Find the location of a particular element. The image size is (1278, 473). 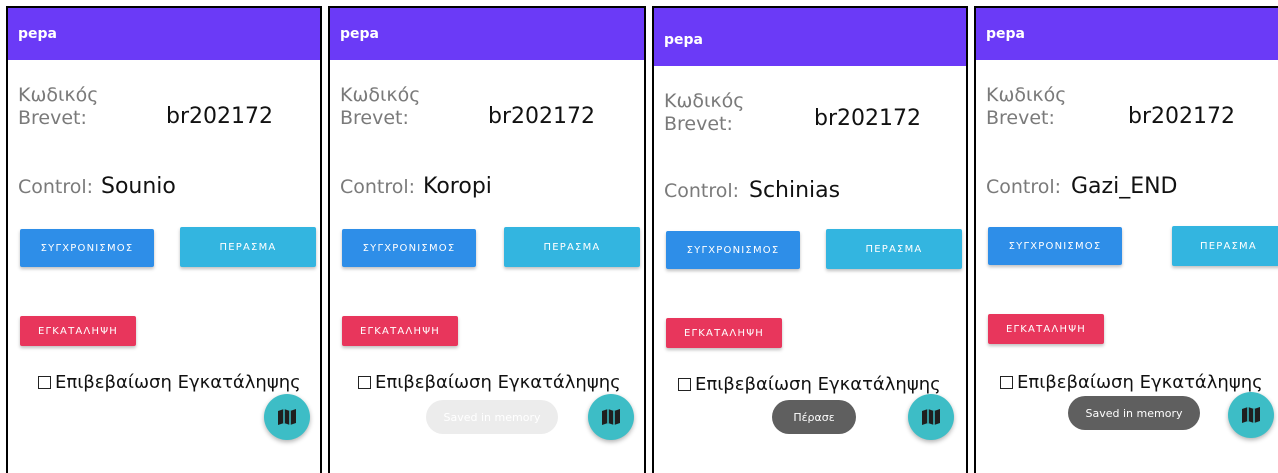

toast-message: Πέρασε is located at coordinates (814, 417).